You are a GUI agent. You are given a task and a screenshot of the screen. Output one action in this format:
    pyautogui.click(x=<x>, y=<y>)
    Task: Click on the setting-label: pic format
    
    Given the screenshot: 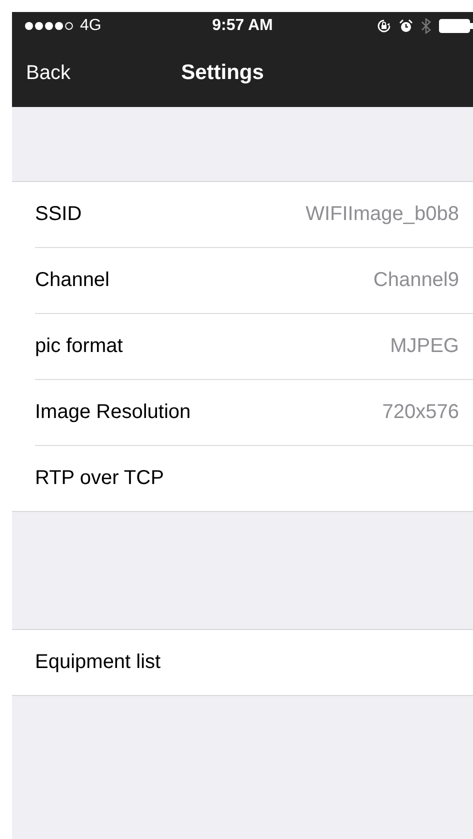 What is the action you would take?
    pyautogui.click(x=79, y=346)
    